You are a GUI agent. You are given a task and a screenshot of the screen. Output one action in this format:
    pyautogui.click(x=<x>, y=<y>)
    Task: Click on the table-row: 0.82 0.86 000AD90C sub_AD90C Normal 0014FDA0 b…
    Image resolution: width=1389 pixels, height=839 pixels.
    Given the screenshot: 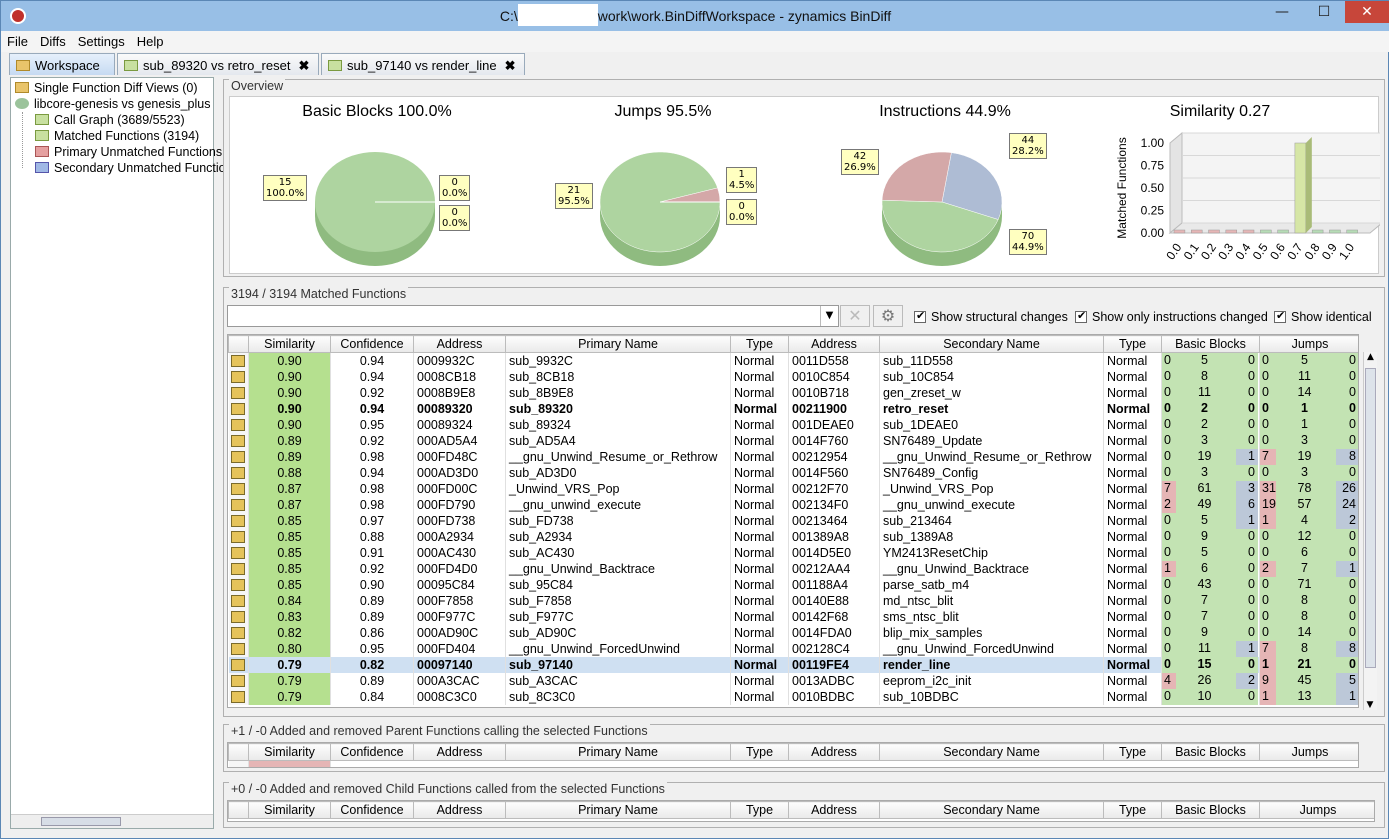 What is the action you would take?
    pyautogui.click(x=793, y=633)
    